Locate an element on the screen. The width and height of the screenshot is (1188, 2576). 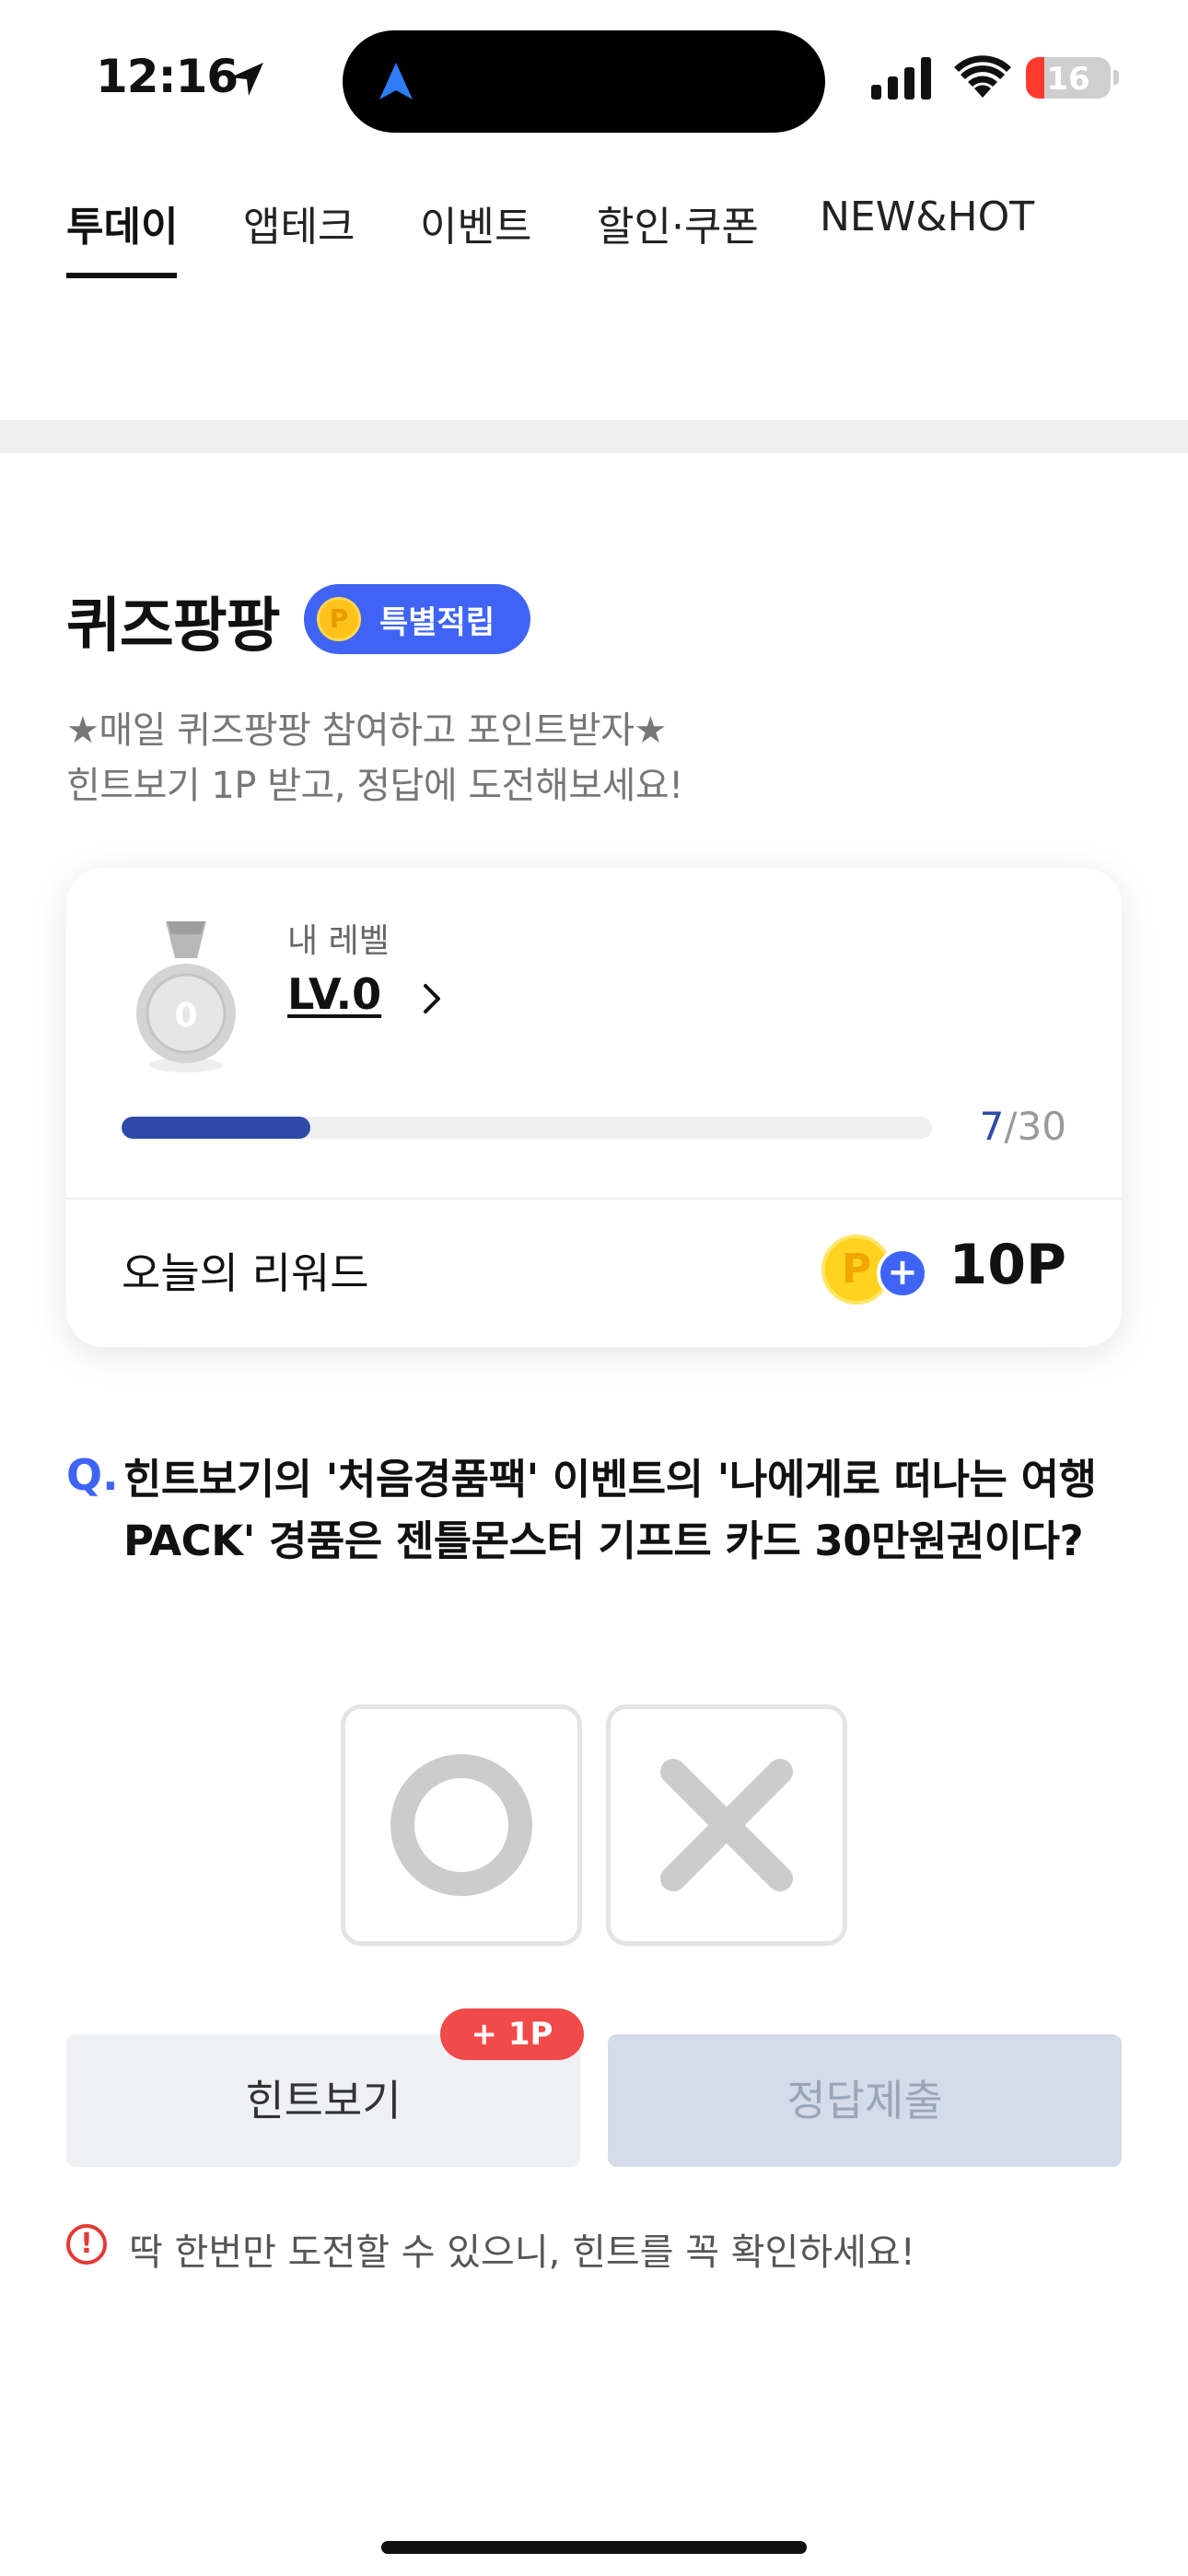
quiz-description-line1: ★매일 퀴즈팡팡 참여하고 포인트받자★ is located at coordinates (366, 731).